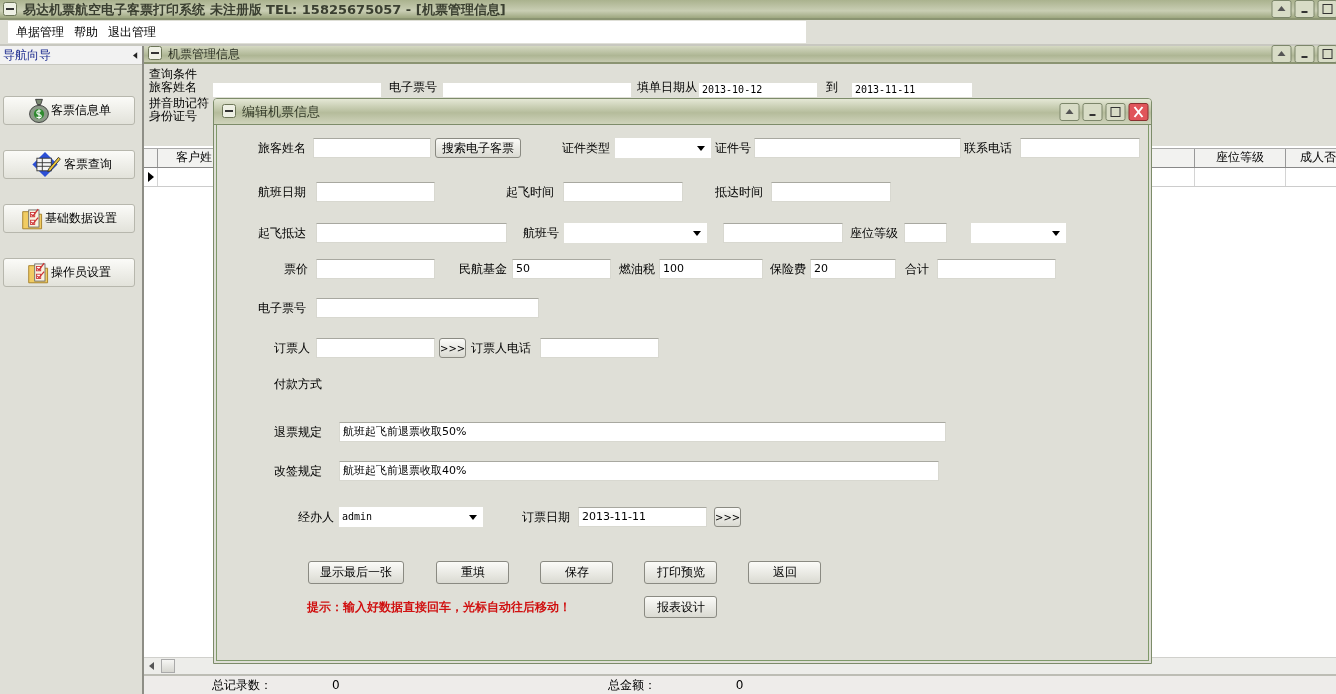  Describe the element at coordinates (874, 233) in the screenshot. I see `field-label: 座位等级` at that location.